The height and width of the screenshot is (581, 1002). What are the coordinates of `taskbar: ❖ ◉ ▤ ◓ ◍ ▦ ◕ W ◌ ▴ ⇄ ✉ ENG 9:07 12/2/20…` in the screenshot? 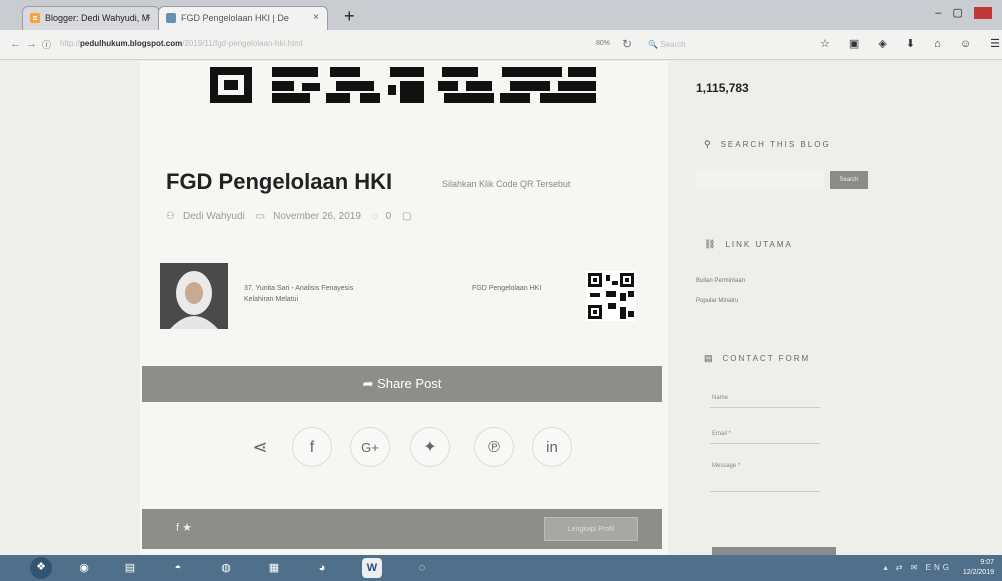 It's located at (501, 568).